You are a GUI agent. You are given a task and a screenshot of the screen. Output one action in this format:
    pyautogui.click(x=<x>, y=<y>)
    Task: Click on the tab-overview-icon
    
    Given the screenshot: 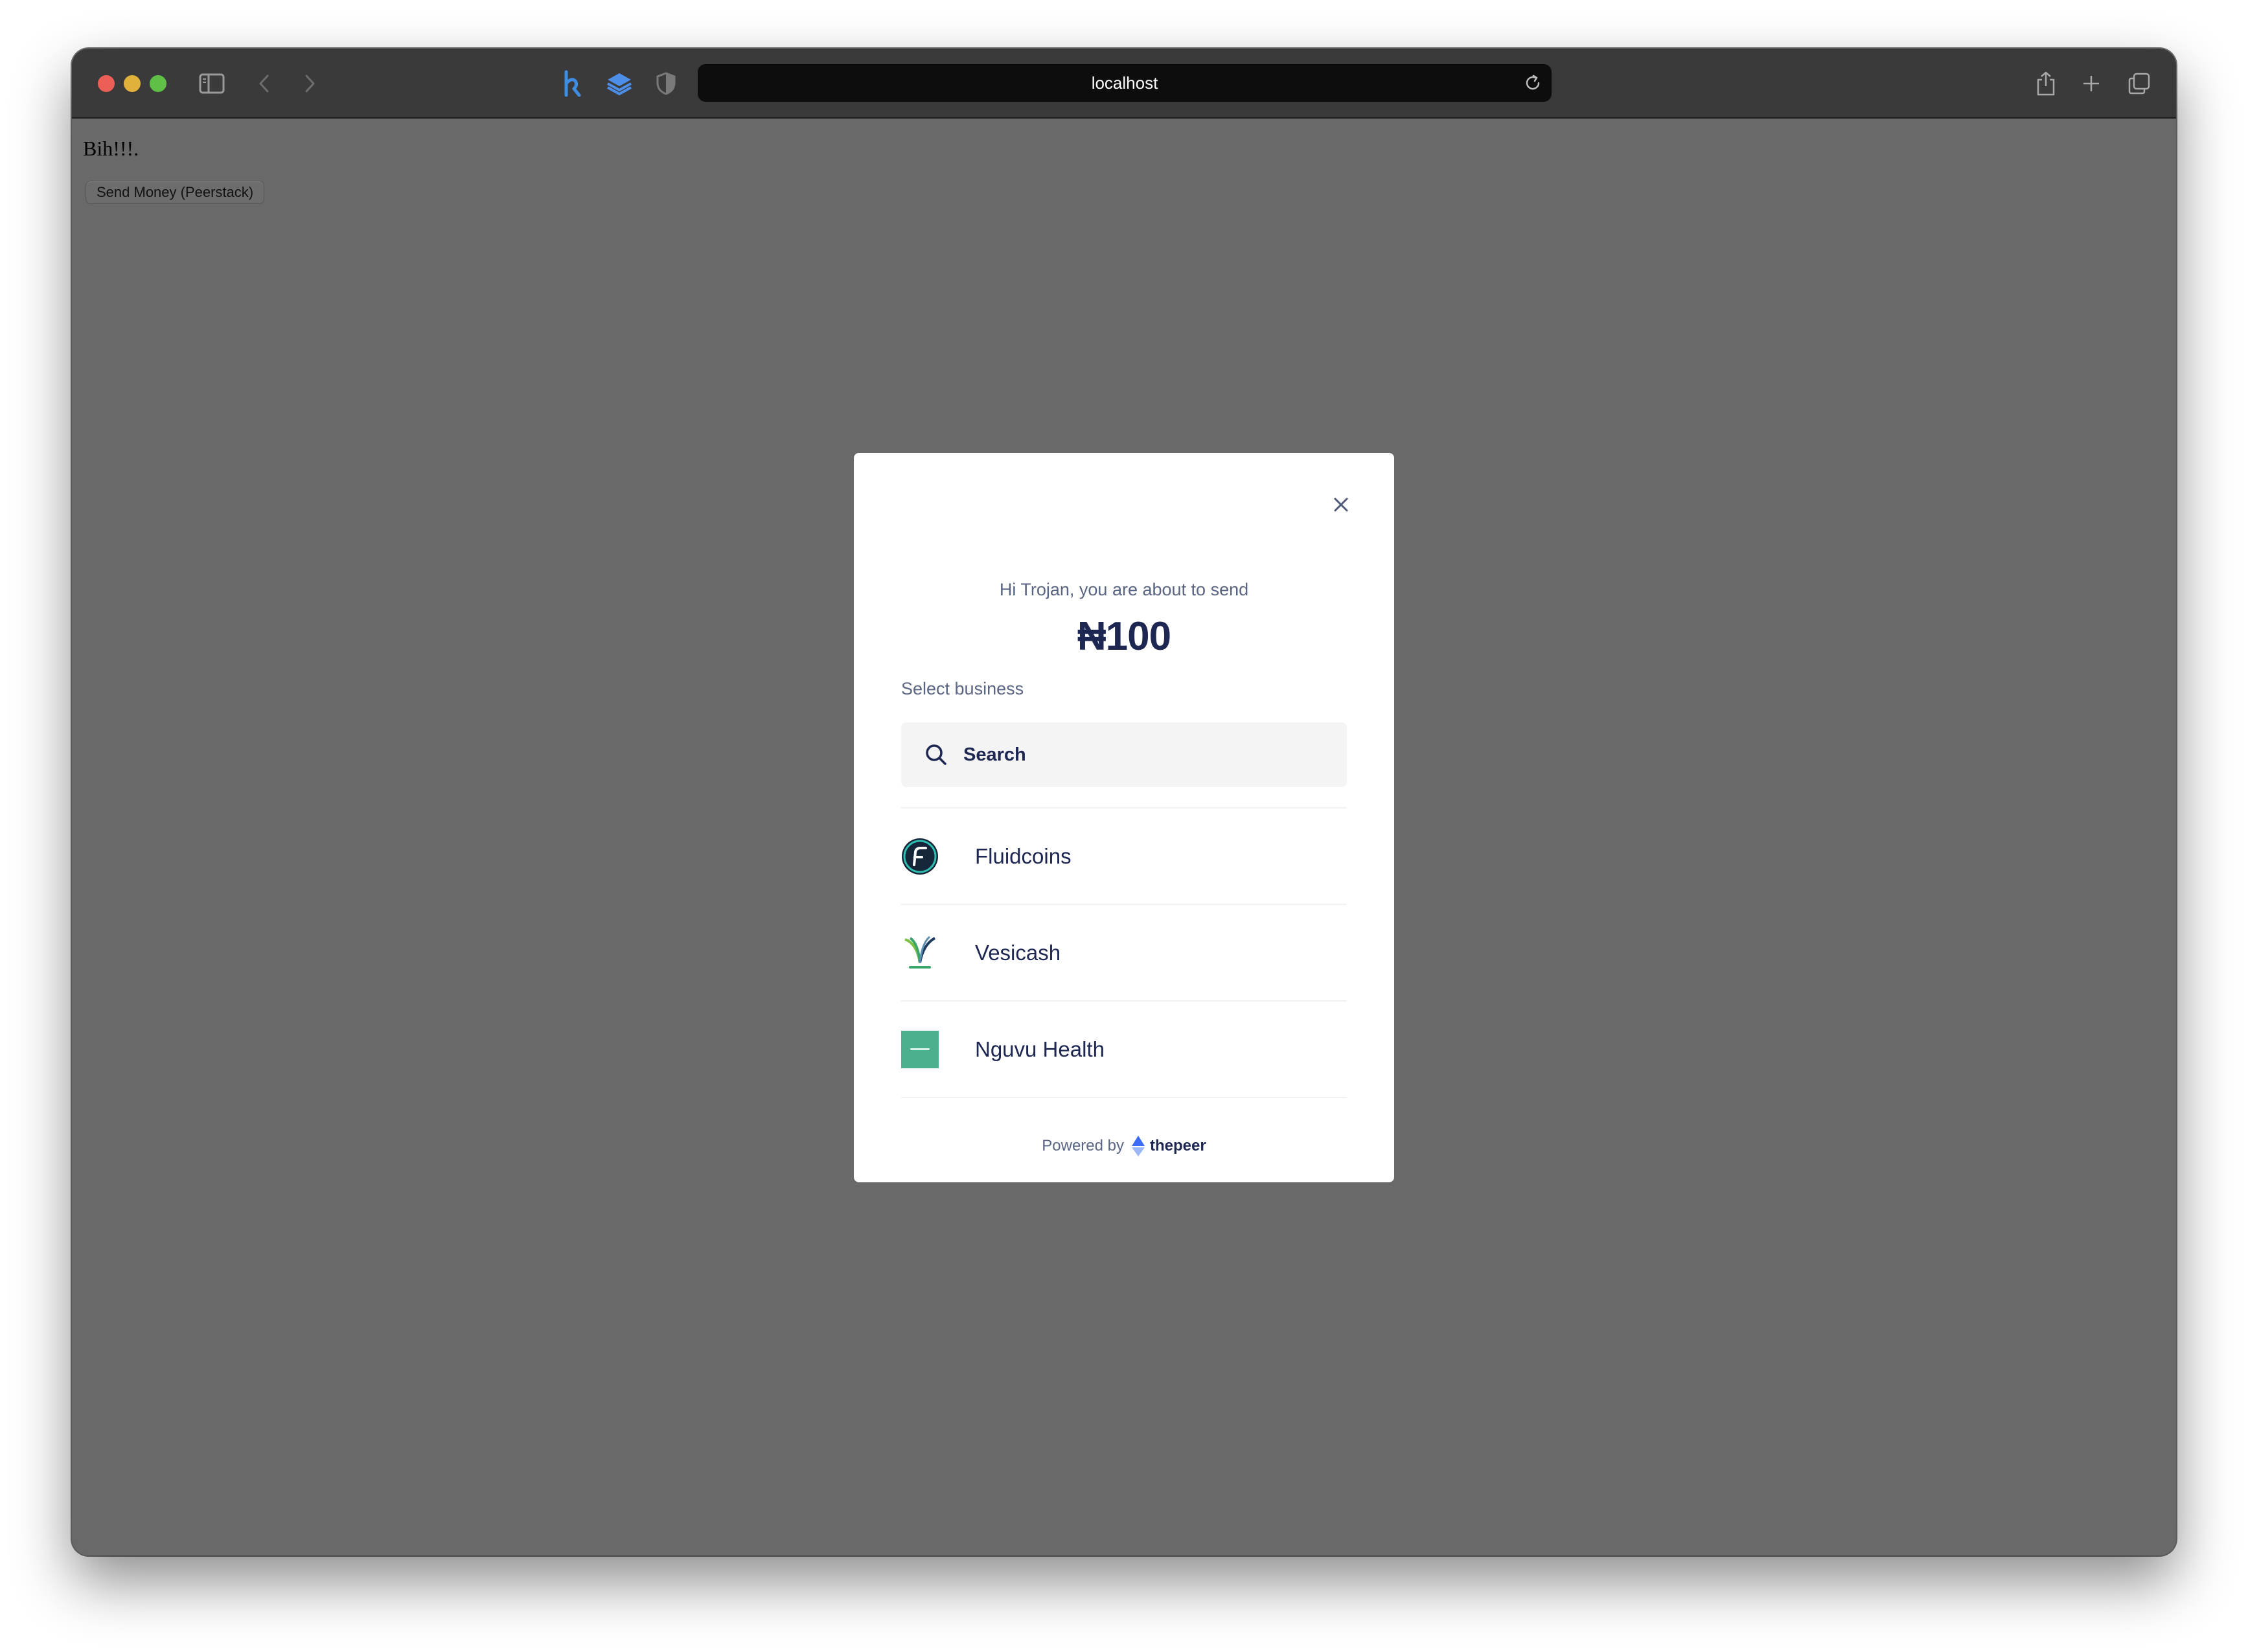 What is the action you would take?
    pyautogui.click(x=2139, y=83)
    